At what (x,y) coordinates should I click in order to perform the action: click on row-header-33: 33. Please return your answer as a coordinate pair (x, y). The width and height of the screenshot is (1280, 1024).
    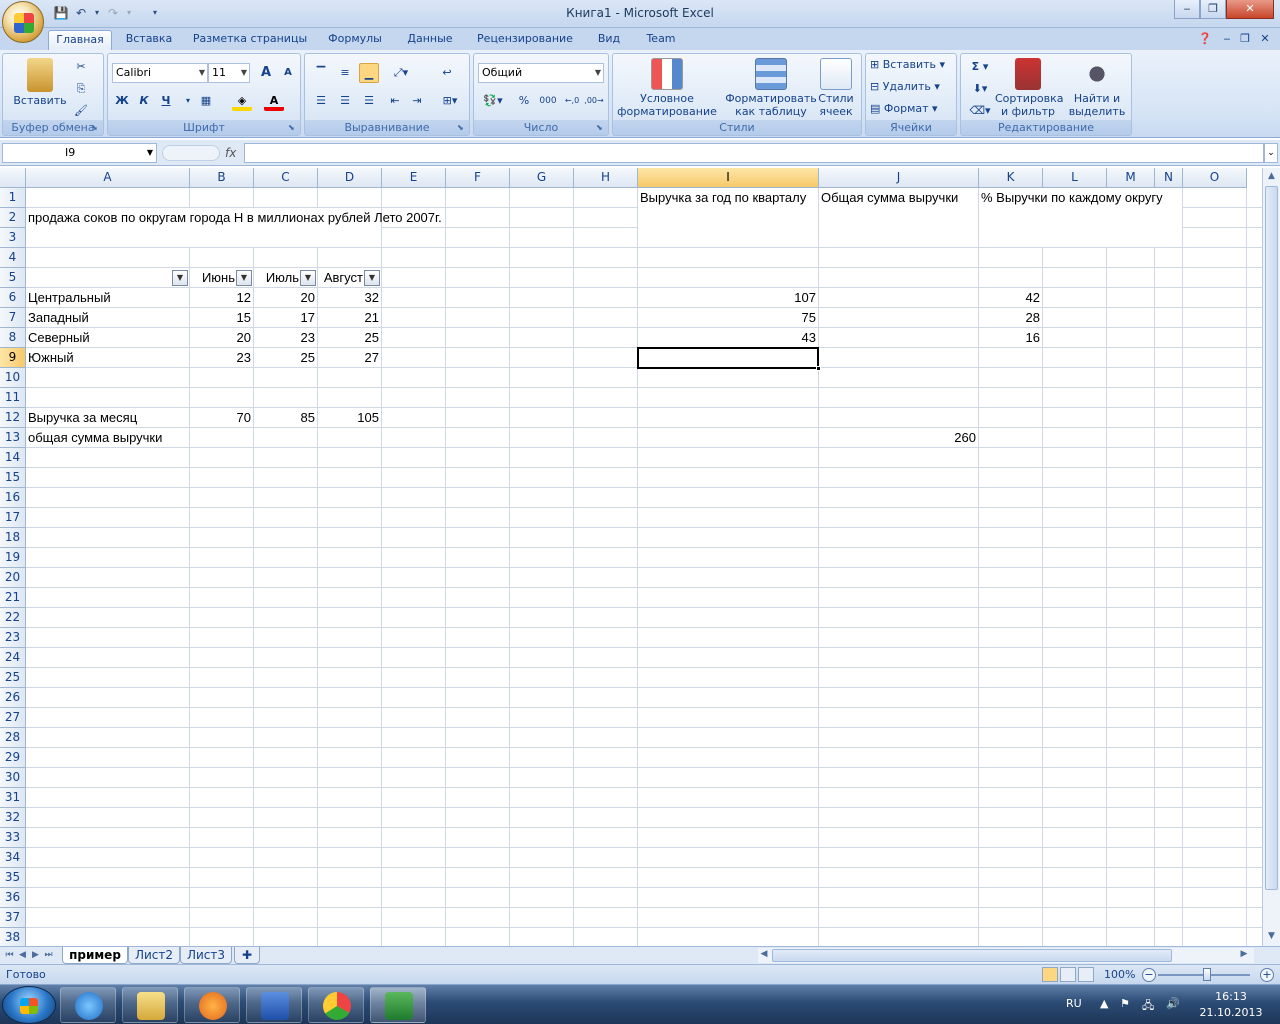
    Looking at the image, I should click on (13, 838).